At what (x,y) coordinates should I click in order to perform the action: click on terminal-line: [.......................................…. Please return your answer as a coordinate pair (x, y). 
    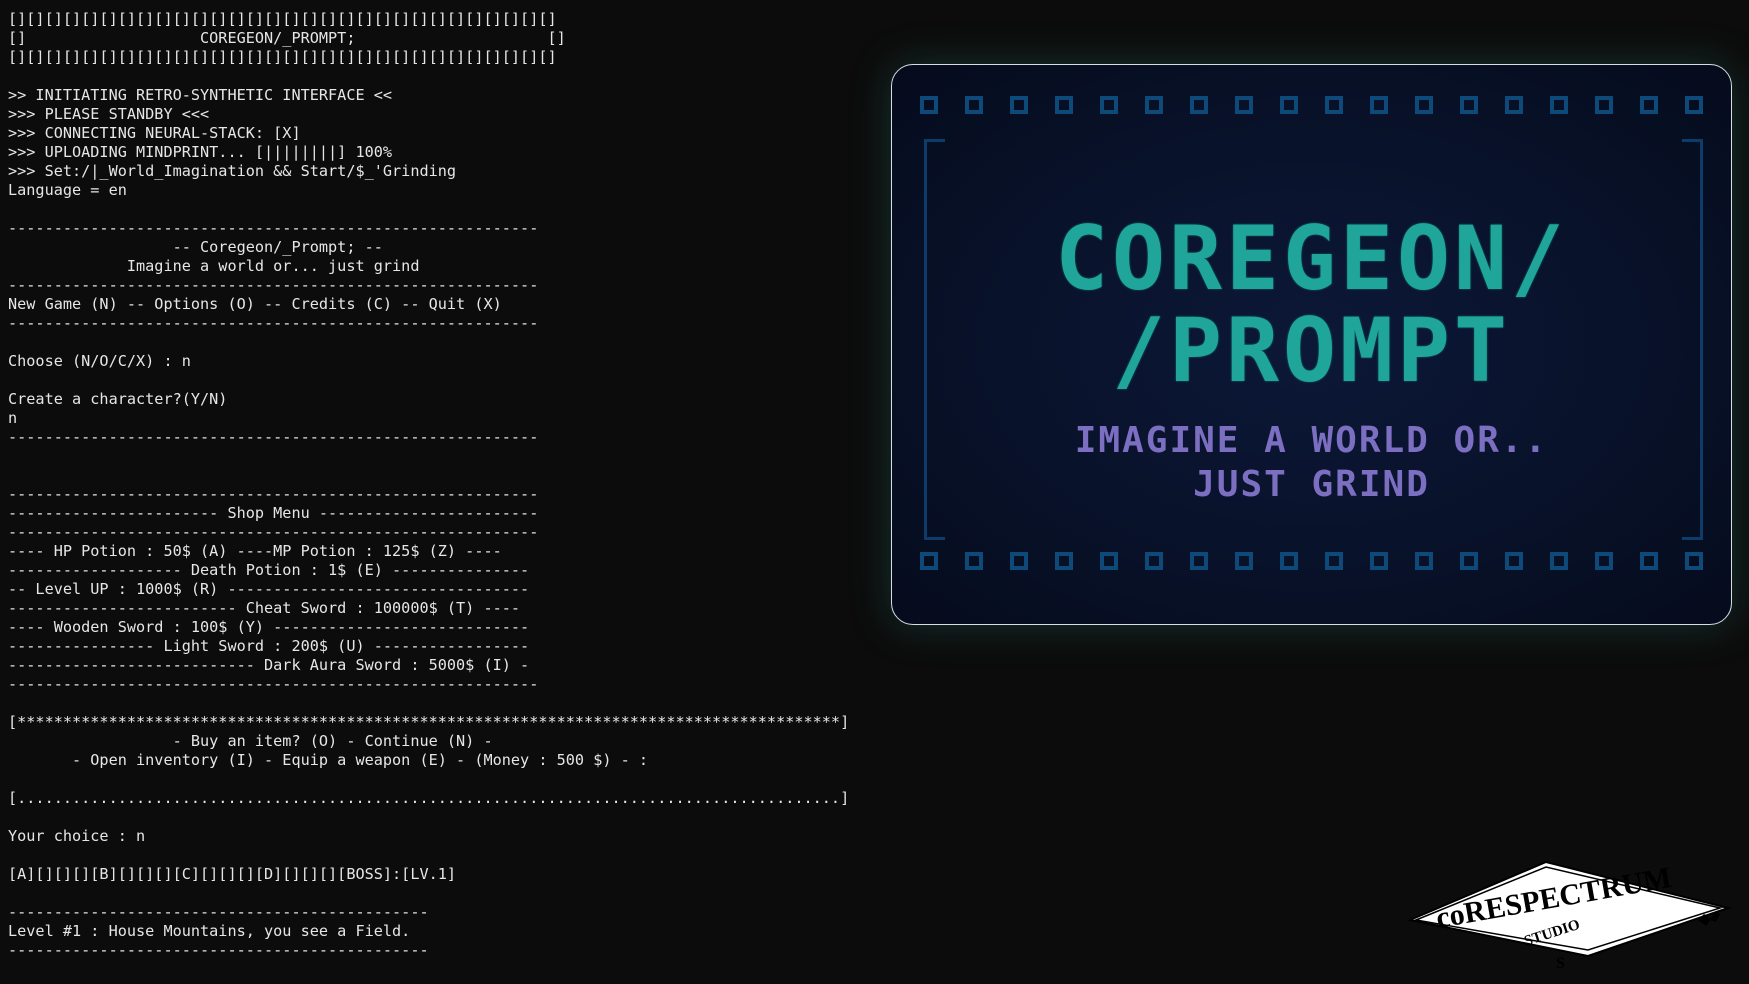
    Looking at the image, I should click on (429, 798).